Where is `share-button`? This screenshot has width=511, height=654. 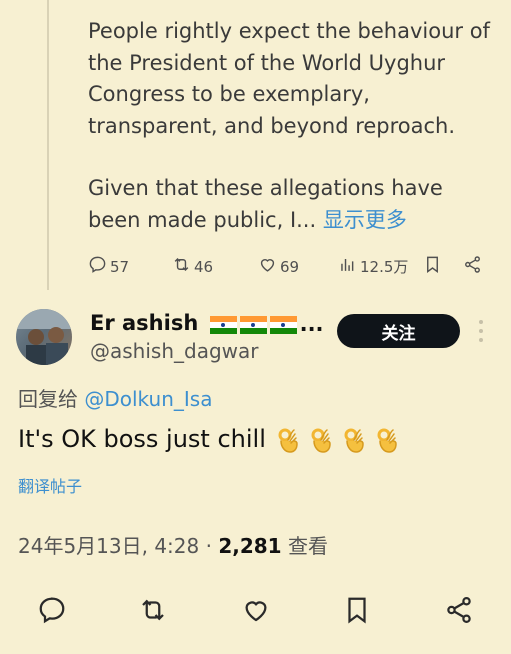 share-button is located at coordinates (472, 266).